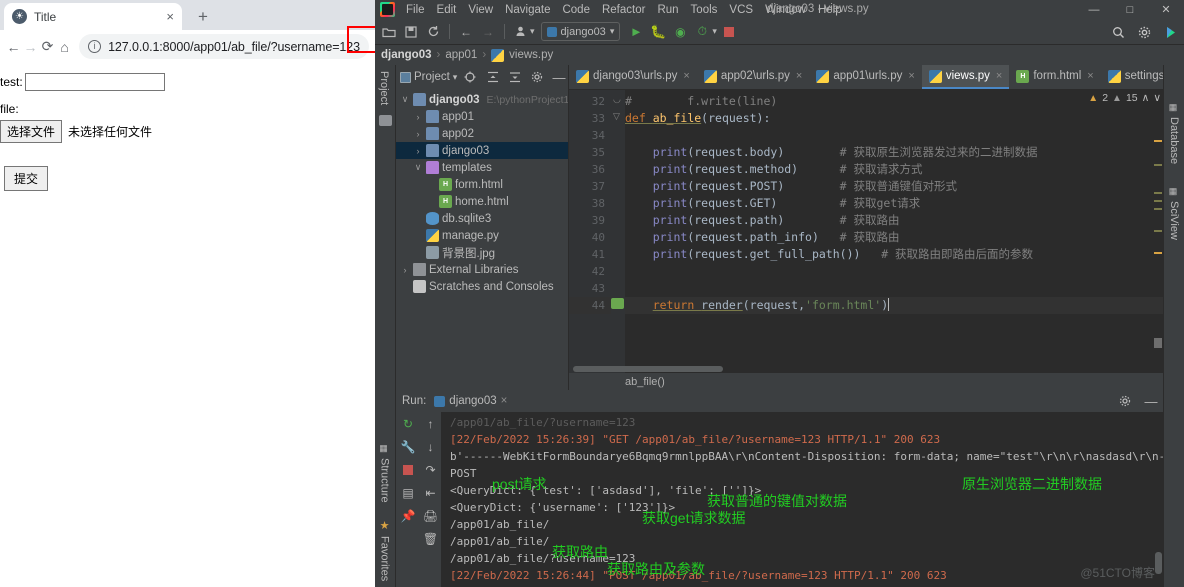  Describe the element at coordinates (1170, 32) in the screenshot. I see `play-logo-icon` at that location.